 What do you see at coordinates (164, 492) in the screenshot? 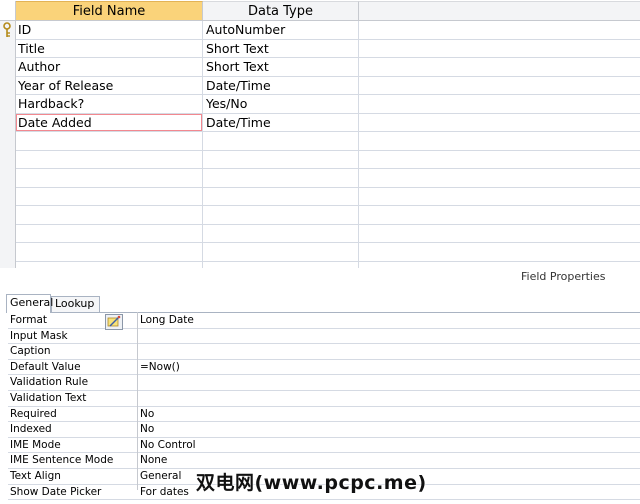
I see `property-value: For dates` at bounding box center [164, 492].